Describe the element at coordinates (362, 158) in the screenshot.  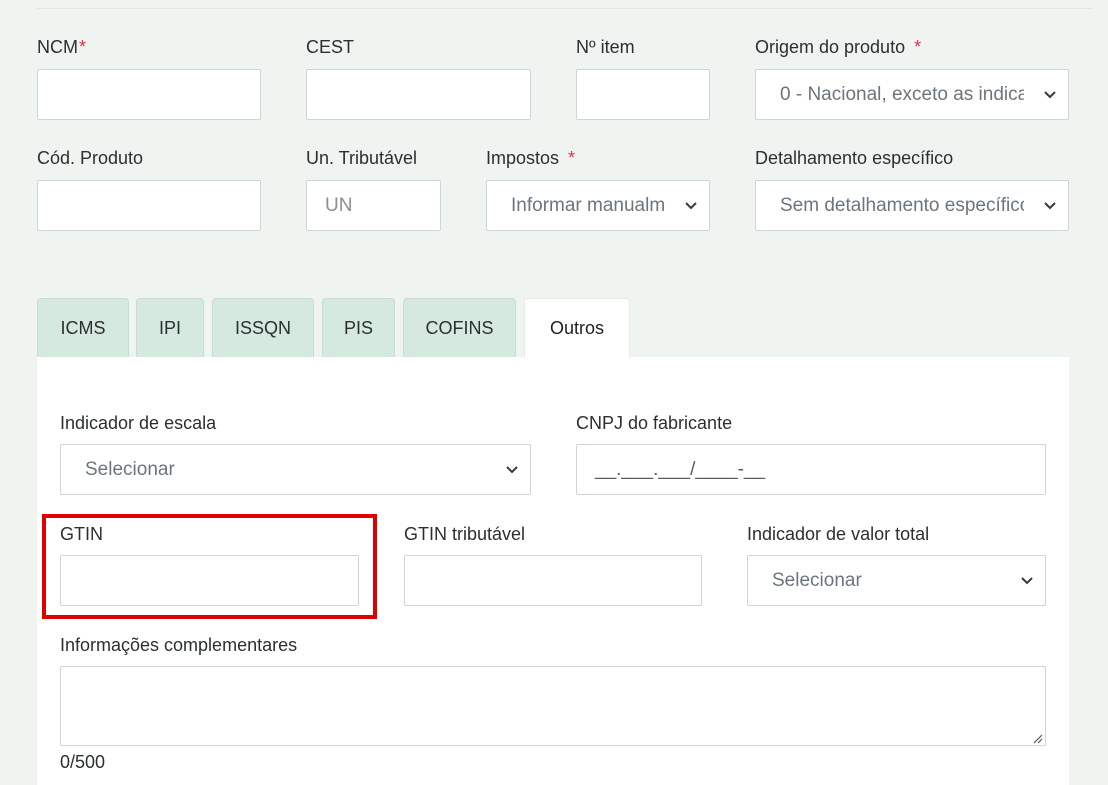
I see `un-tributavel-label: Un. Tributável` at that location.